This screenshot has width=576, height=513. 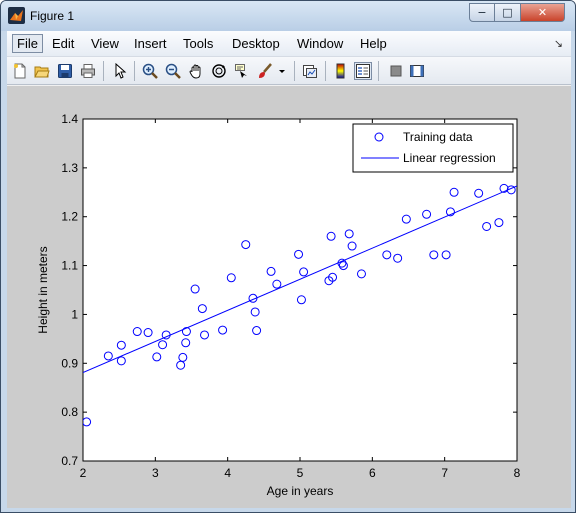 I want to click on figure-toolbar, so click(x=289, y=71).